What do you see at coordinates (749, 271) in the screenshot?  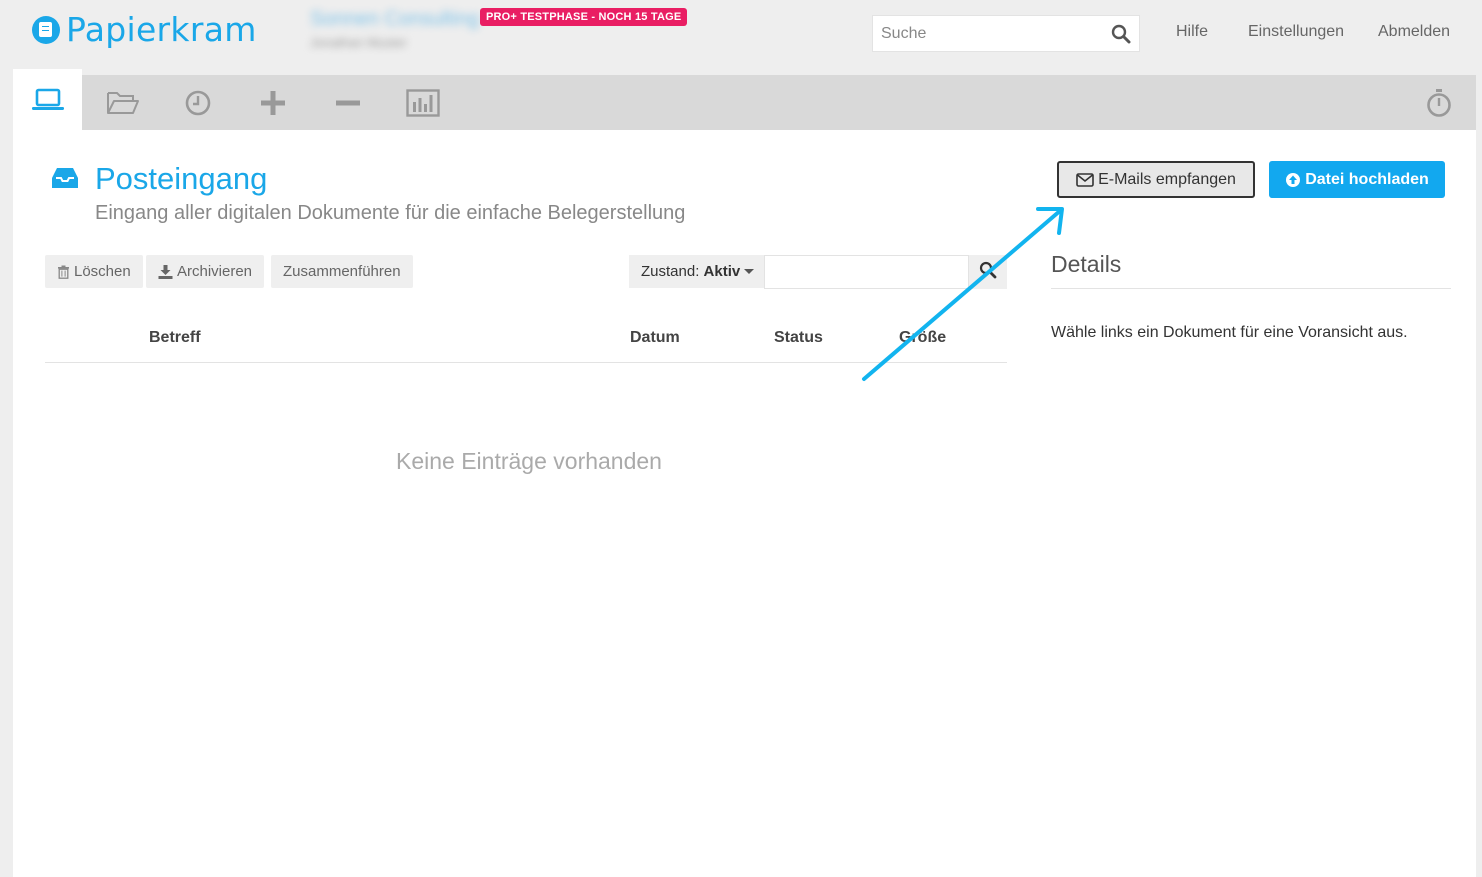 I see `caret-down-icon` at bounding box center [749, 271].